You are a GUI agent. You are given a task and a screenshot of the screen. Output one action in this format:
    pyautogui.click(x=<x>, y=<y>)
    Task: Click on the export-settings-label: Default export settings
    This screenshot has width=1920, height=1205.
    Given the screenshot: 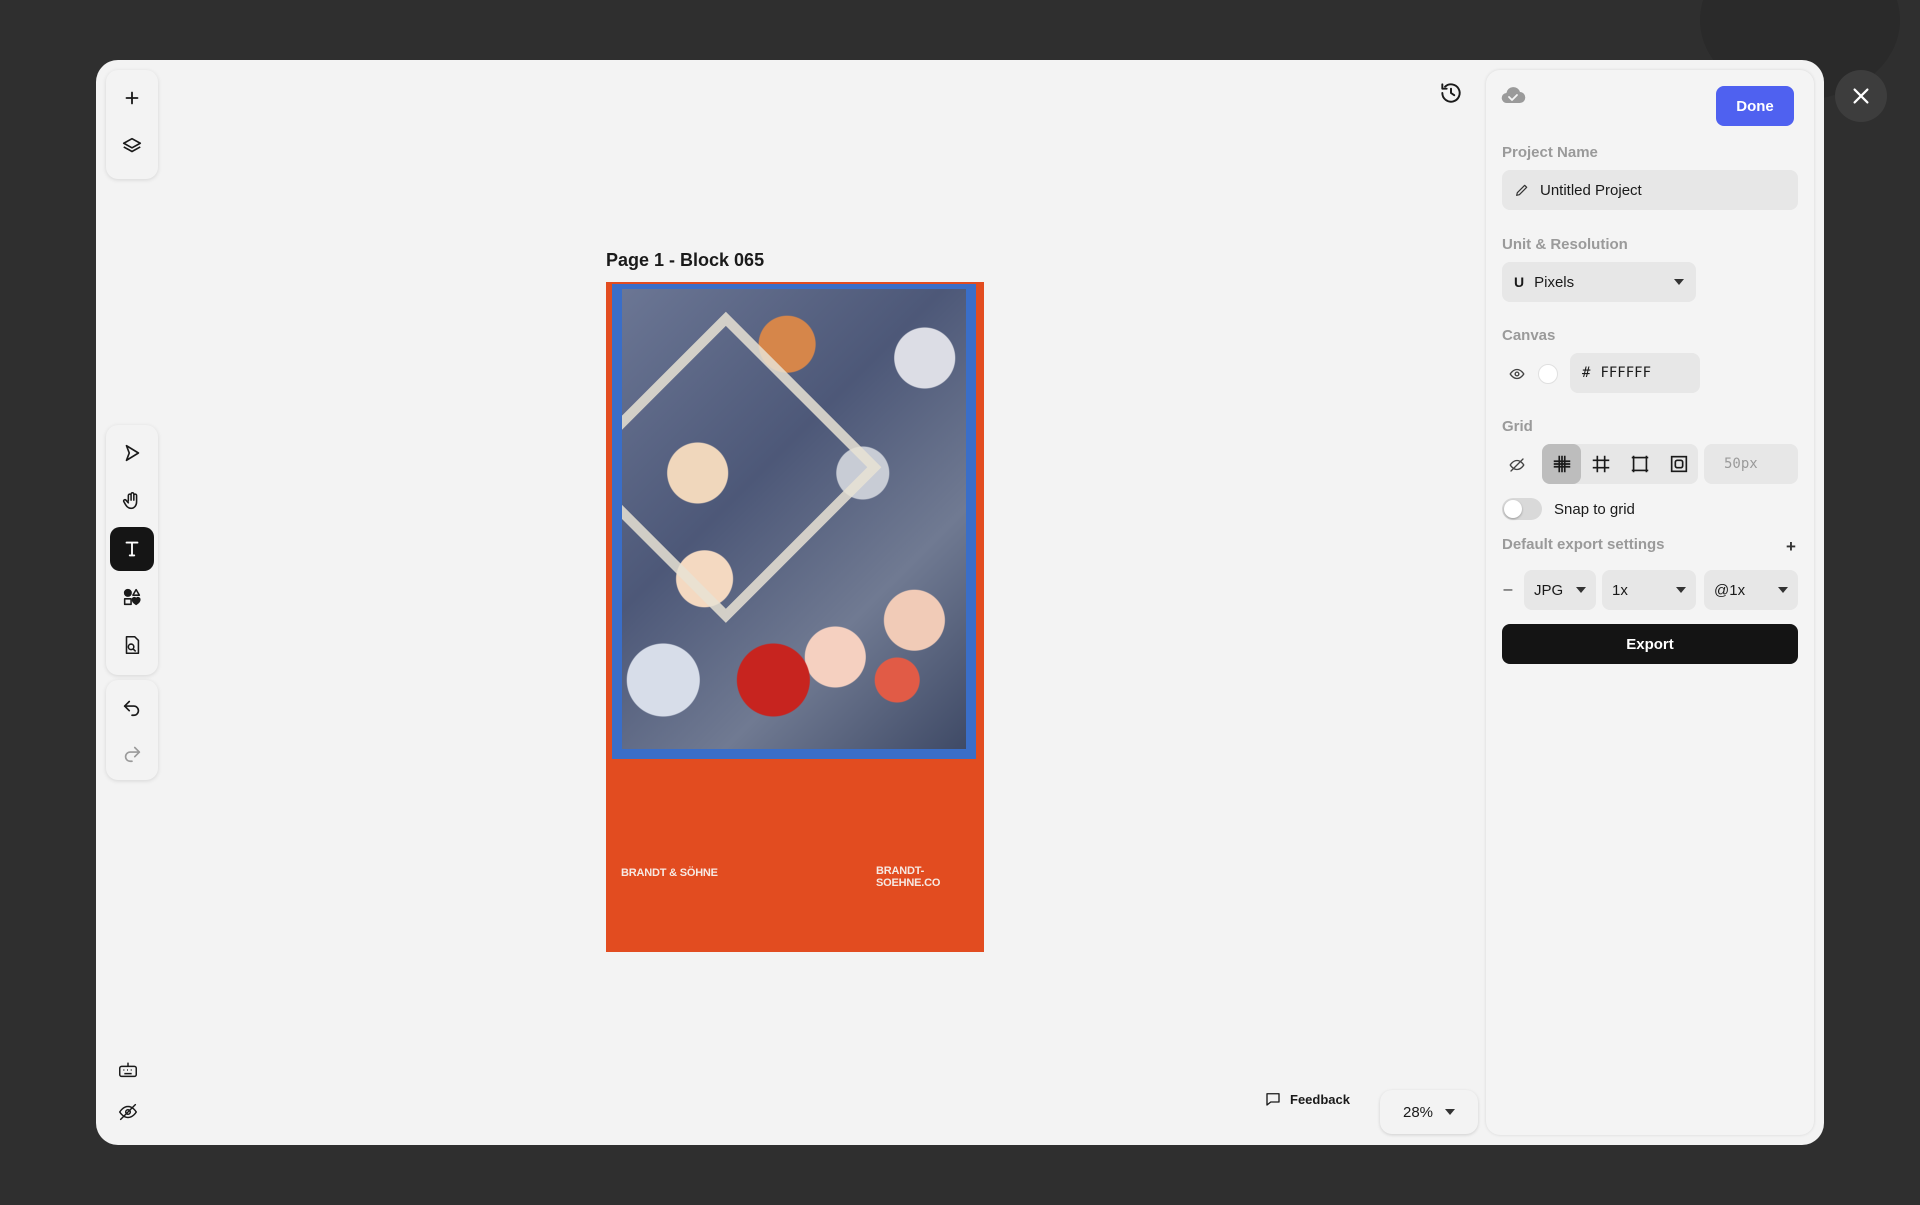 What is the action you would take?
    pyautogui.click(x=1583, y=544)
    